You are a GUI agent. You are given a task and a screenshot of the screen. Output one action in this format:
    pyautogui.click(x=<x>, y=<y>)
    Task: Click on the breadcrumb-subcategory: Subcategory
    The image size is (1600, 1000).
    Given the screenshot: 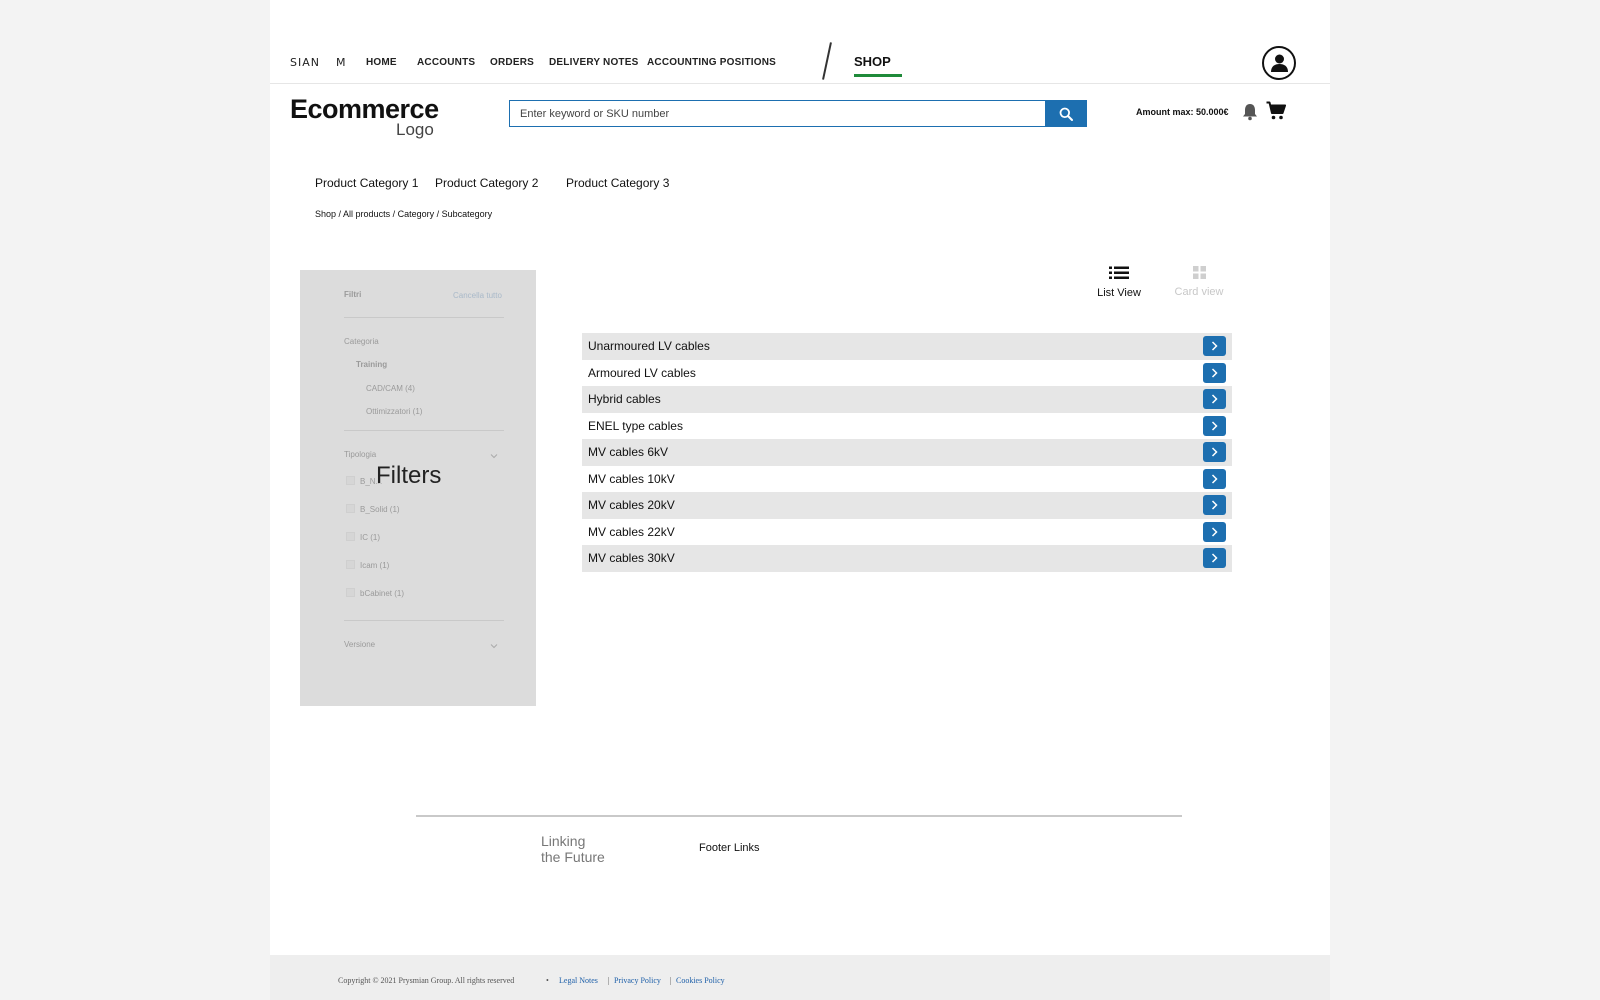 What is the action you would take?
    pyautogui.click(x=467, y=214)
    